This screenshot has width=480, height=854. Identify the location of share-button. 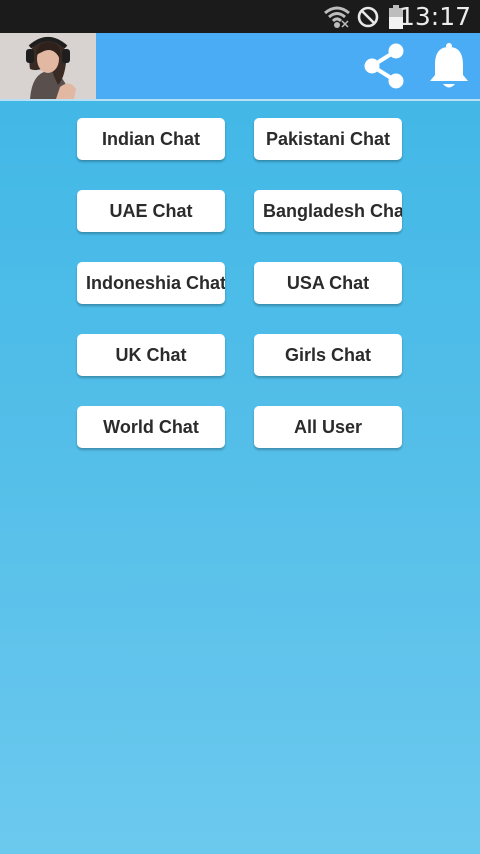
(384, 66).